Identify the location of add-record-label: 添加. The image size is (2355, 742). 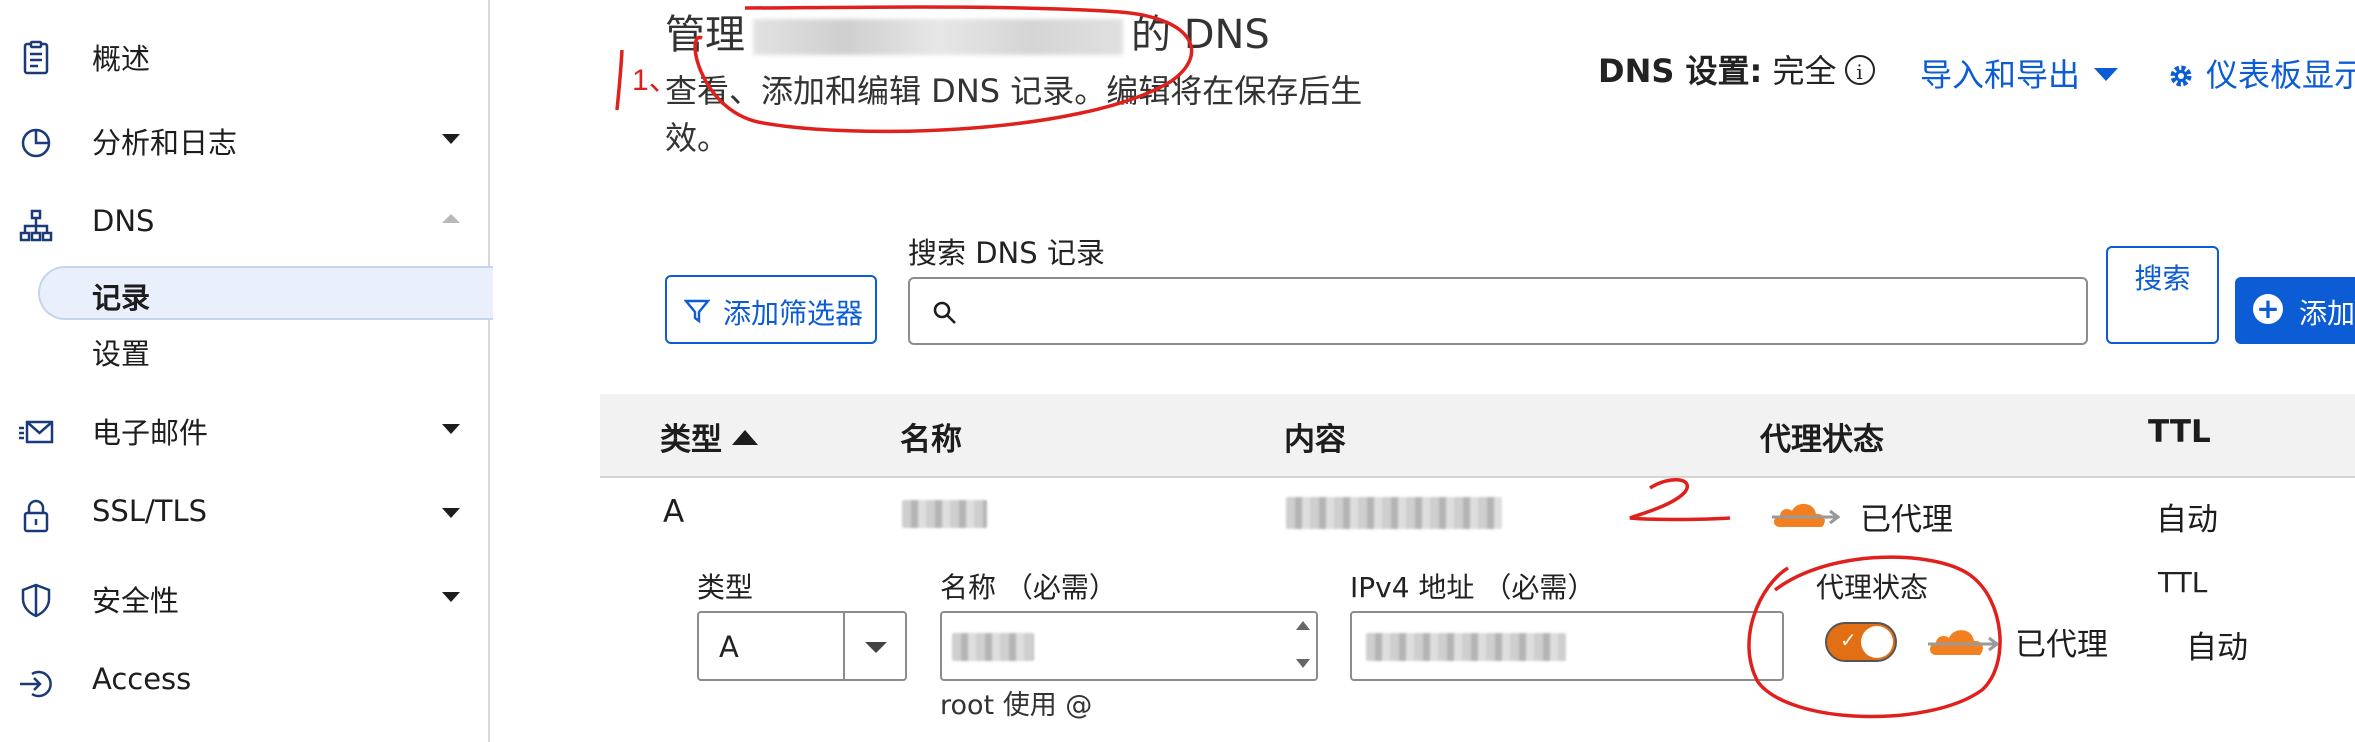
(2327, 313).